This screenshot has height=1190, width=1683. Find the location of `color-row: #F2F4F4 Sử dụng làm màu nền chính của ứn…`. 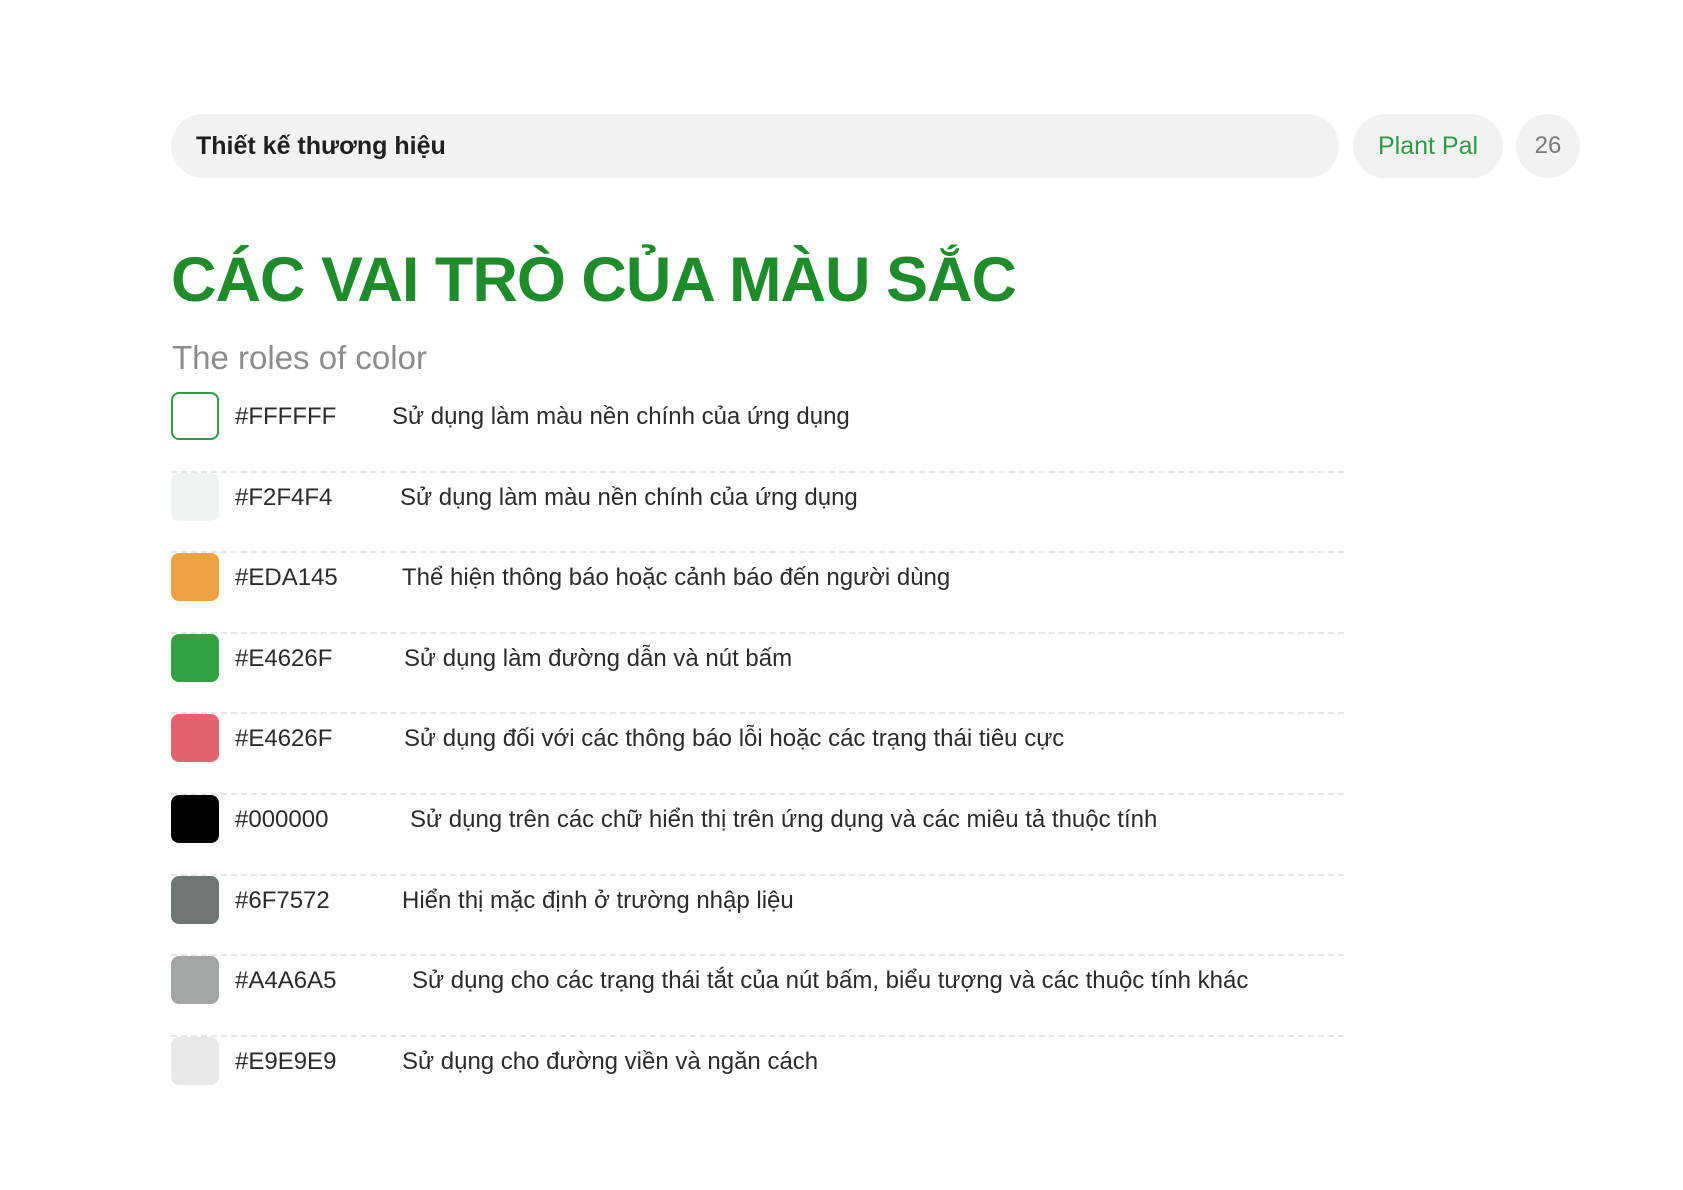

color-row: #F2F4F4 Sử dụng làm màu nền chính của ứn… is located at coordinates (757, 513).